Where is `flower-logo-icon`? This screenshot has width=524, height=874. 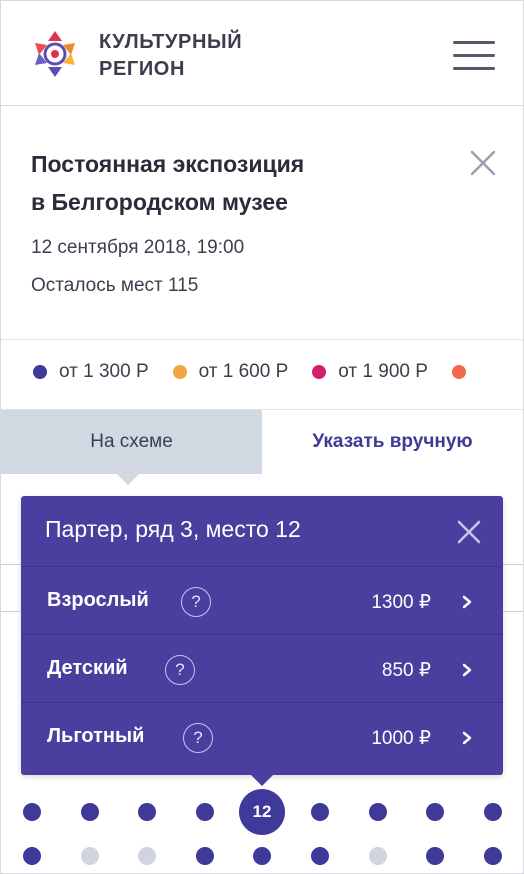 flower-logo-icon is located at coordinates (55, 54).